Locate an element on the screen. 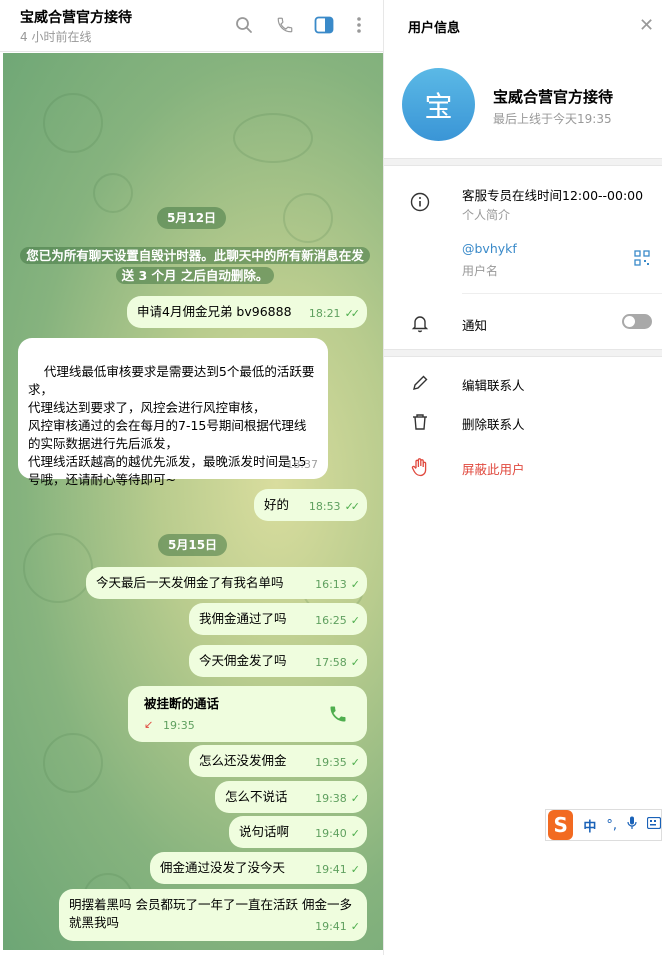  message-text: 怎么不说话 is located at coordinates (256, 796).